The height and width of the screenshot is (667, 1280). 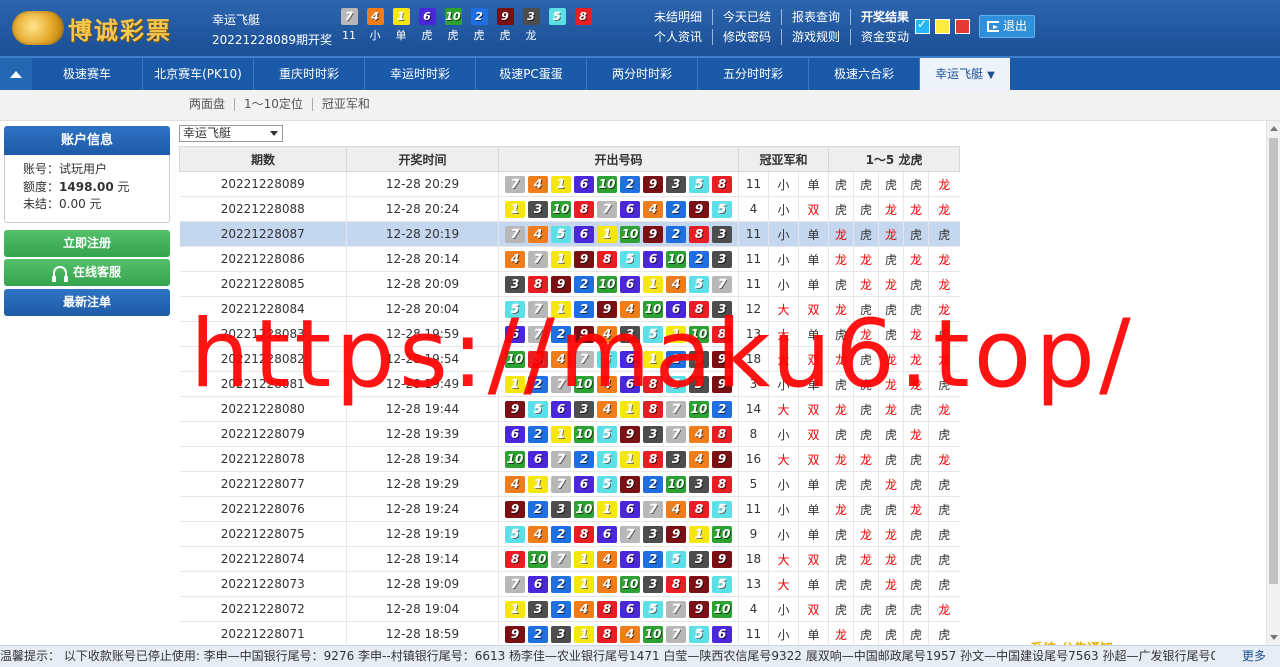 I want to click on nav-item: 极速赛车, so click(x=87, y=74).